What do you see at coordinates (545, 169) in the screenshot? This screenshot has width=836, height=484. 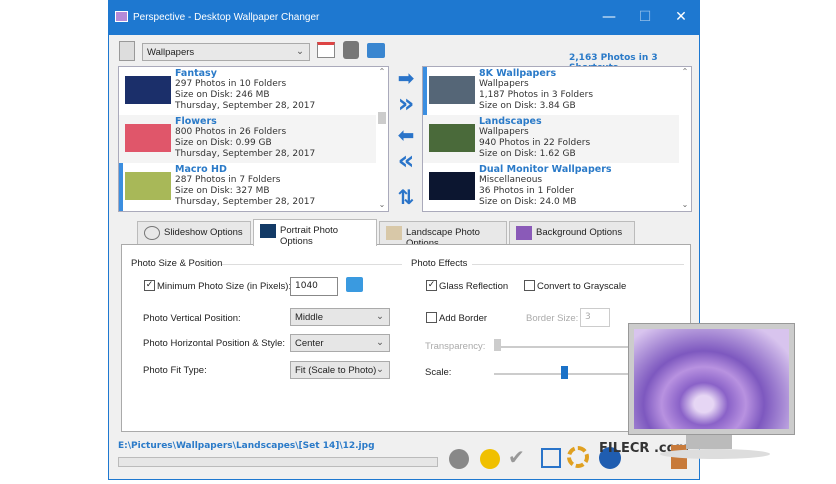 I see `item-name: Dual Monitor Wallpapers` at bounding box center [545, 169].